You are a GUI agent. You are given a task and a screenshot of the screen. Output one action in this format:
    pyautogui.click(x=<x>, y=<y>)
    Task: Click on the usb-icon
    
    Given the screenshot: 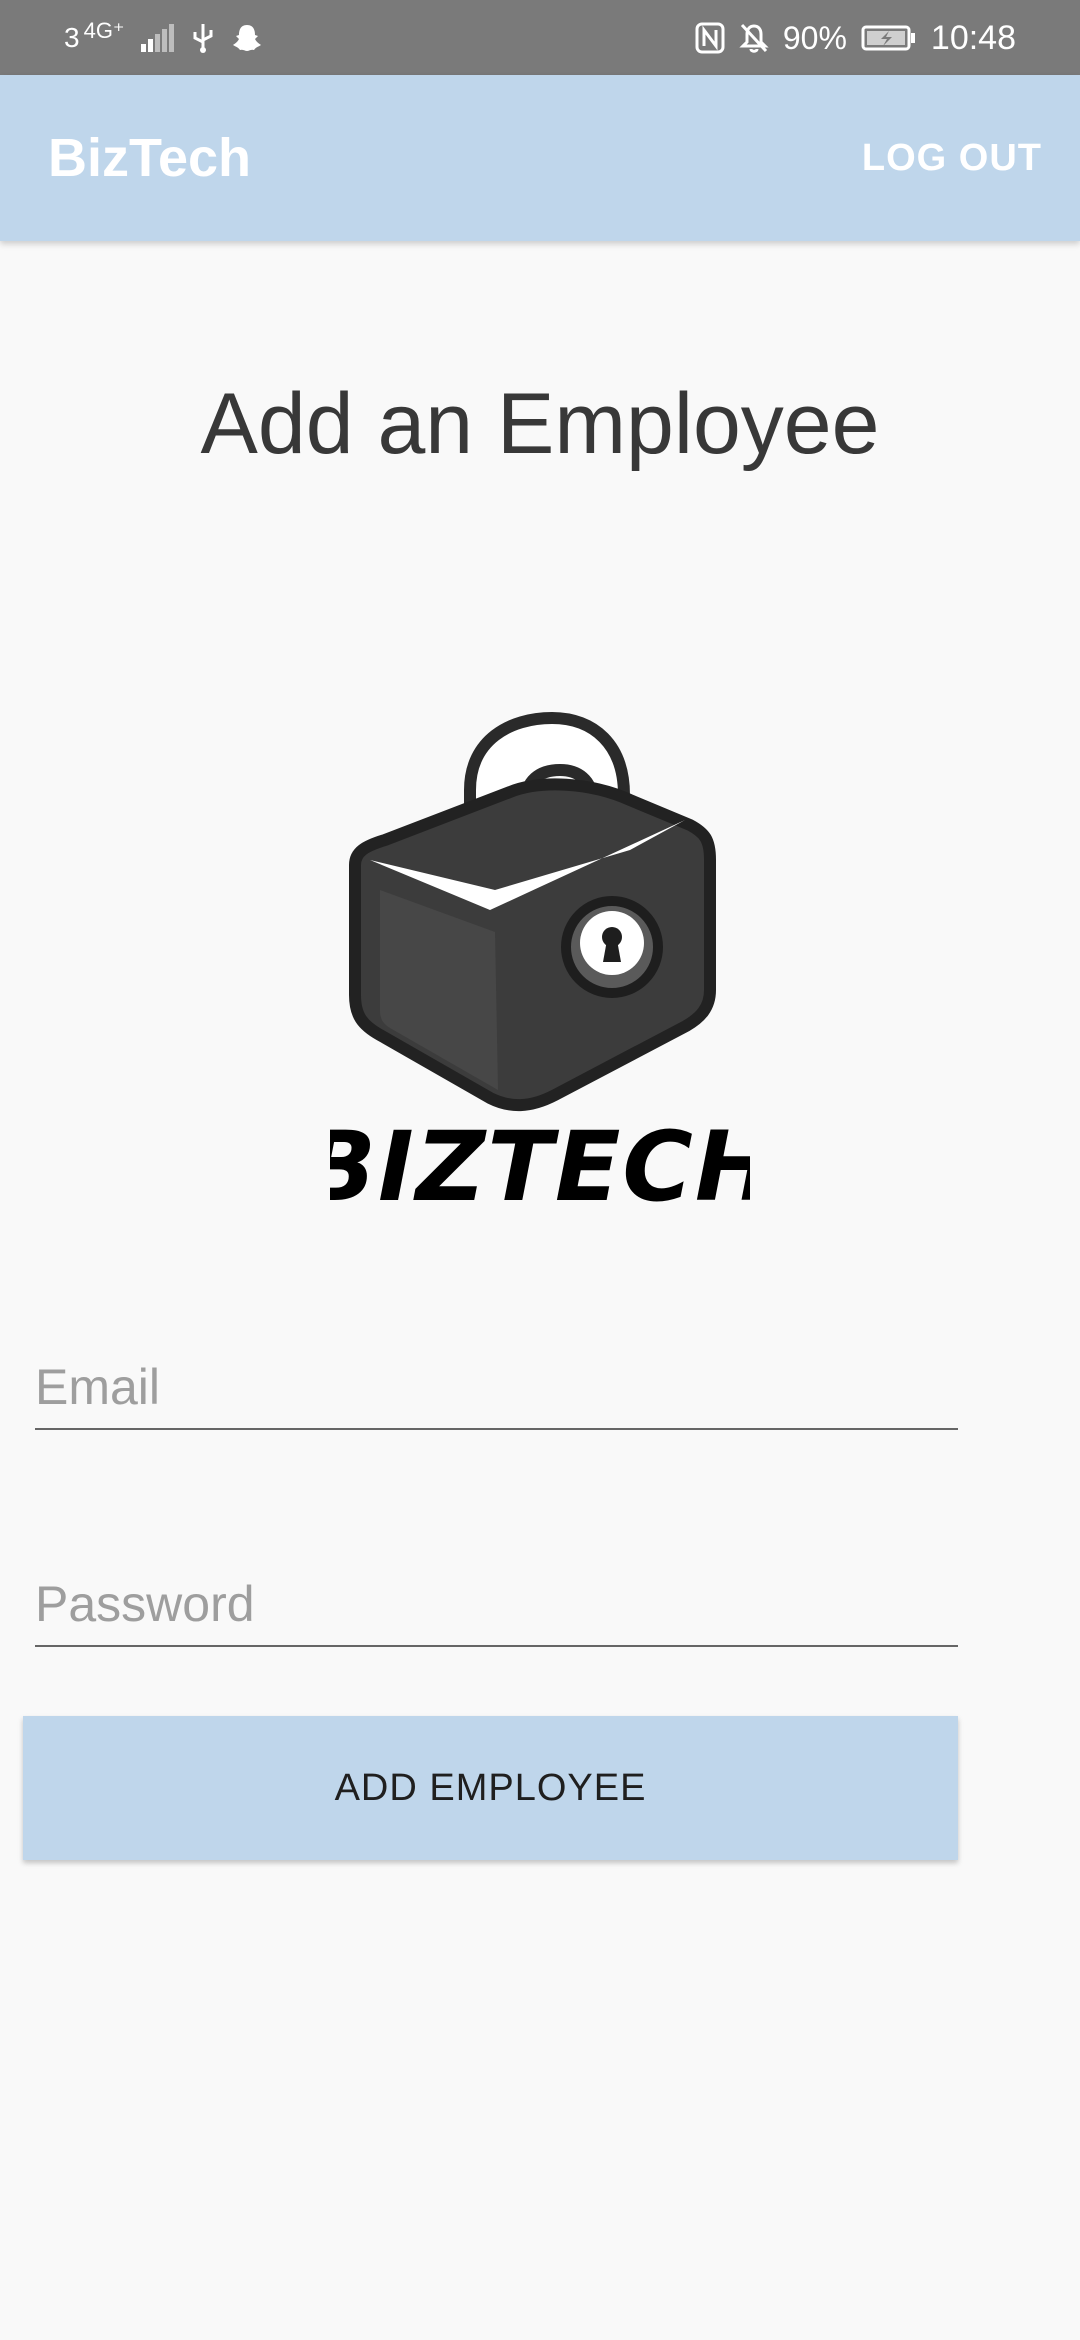 What is the action you would take?
    pyautogui.click(x=203, y=38)
    